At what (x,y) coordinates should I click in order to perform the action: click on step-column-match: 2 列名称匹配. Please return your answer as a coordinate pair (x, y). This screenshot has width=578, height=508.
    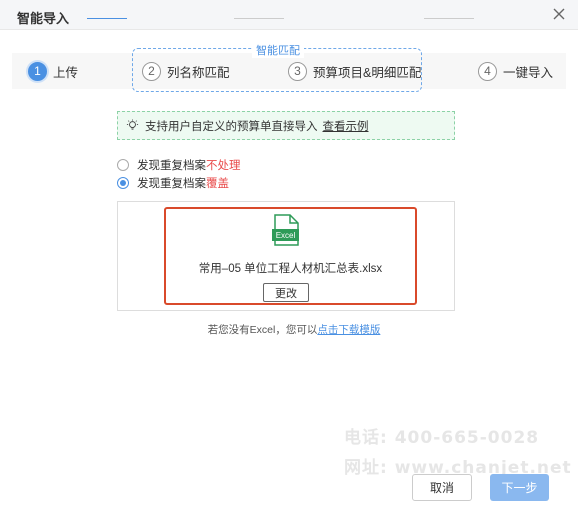
    Looking at the image, I should click on (186, 71).